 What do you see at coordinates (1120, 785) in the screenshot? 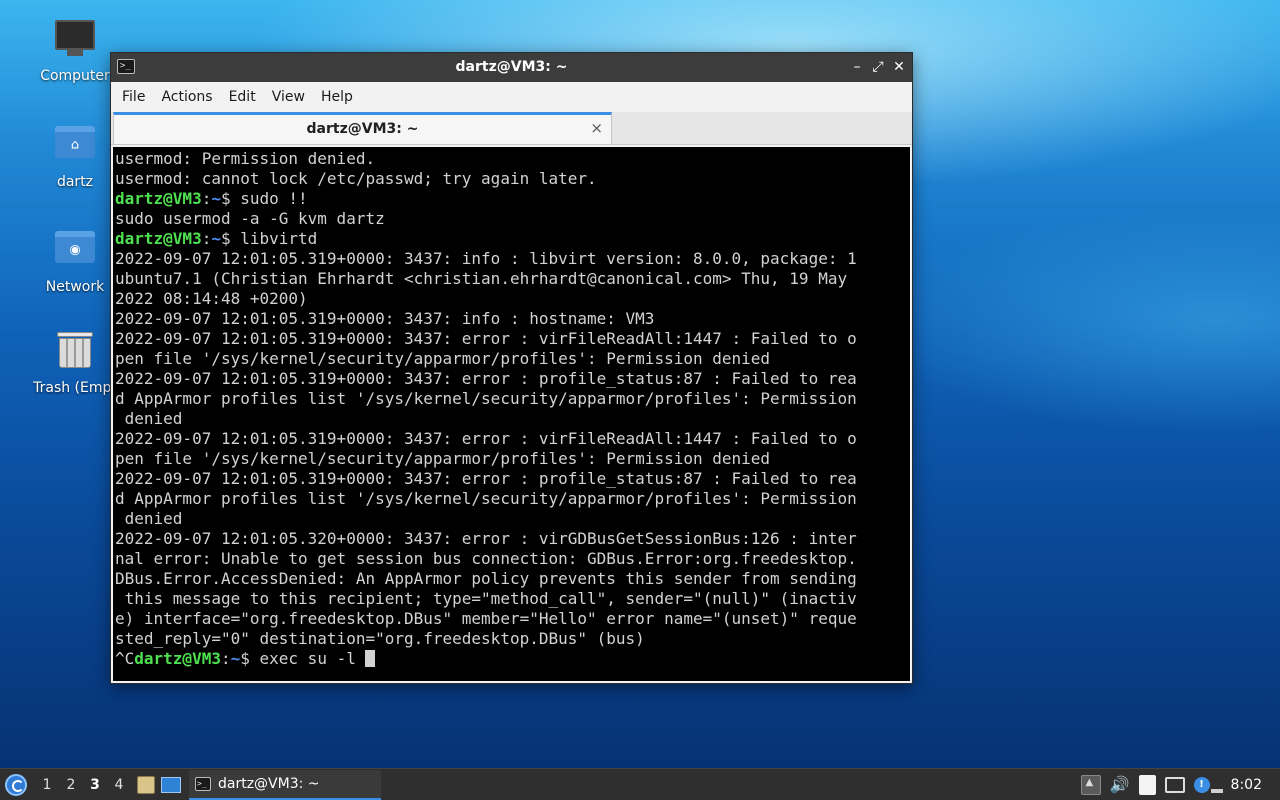
I see `volume-icon: 🔊` at bounding box center [1120, 785].